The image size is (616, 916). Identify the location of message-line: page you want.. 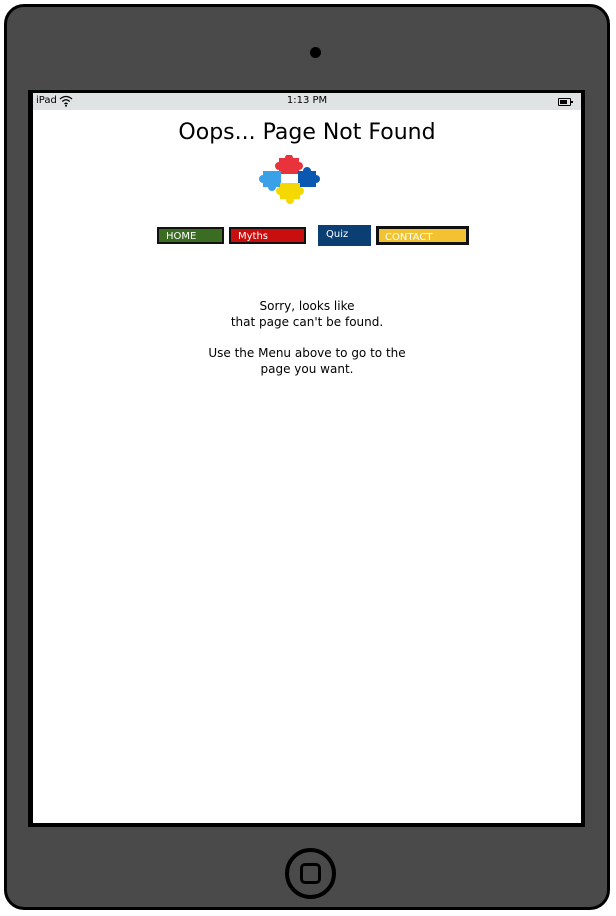
(307, 368).